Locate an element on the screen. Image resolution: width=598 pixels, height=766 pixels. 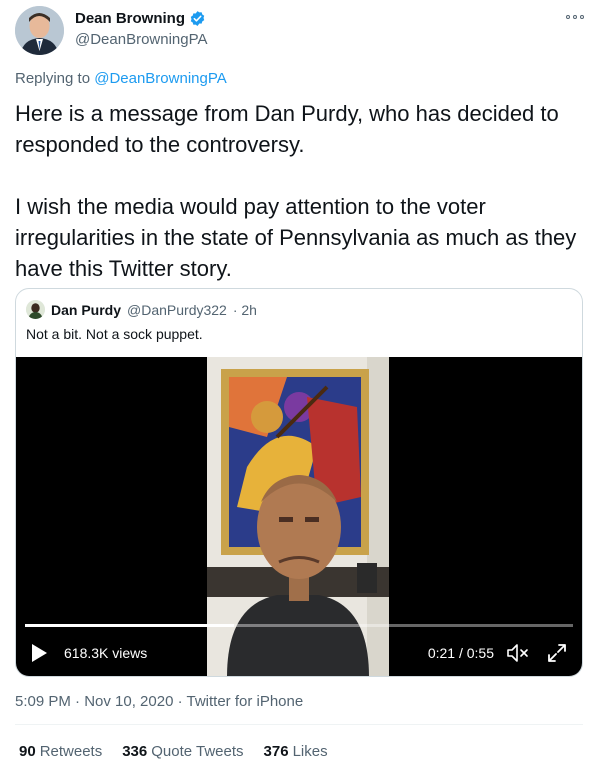
quote-tweets-count: 336 is located at coordinates (135, 751).